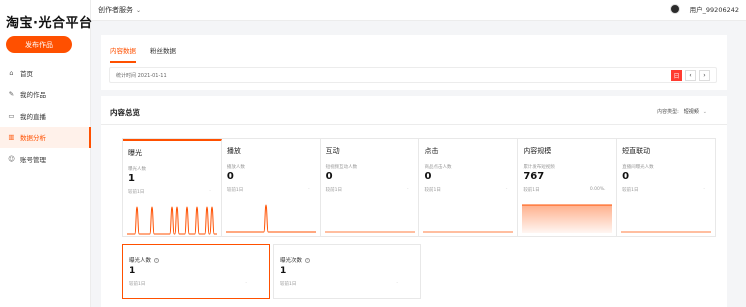  I want to click on sub-card-title: 曝光人数 ?, so click(144, 260).